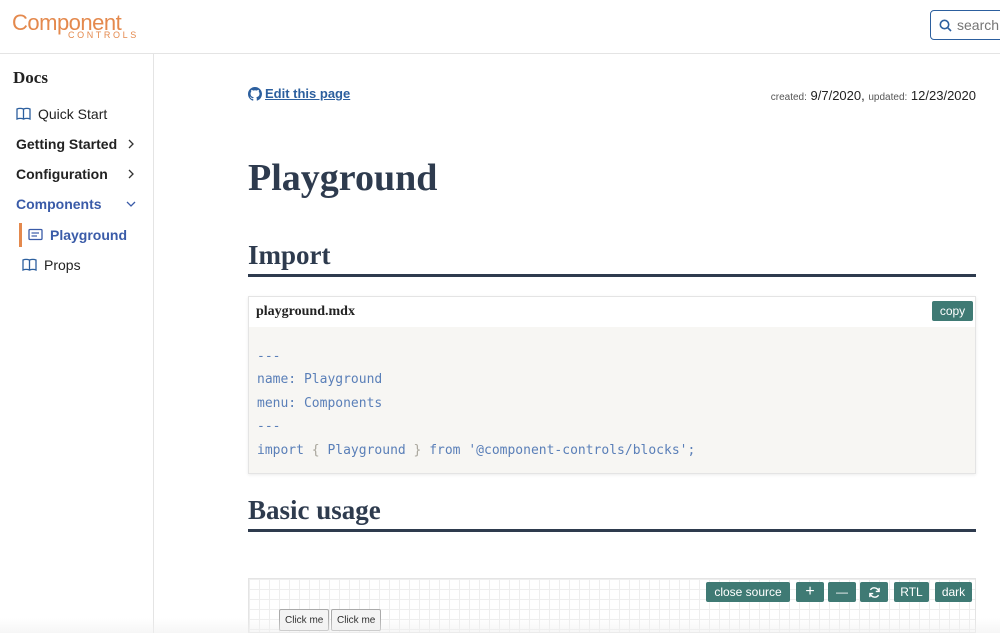 The width and height of the screenshot is (1000, 633). What do you see at coordinates (366, 450) in the screenshot?
I see `code-token: Playground` at bounding box center [366, 450].